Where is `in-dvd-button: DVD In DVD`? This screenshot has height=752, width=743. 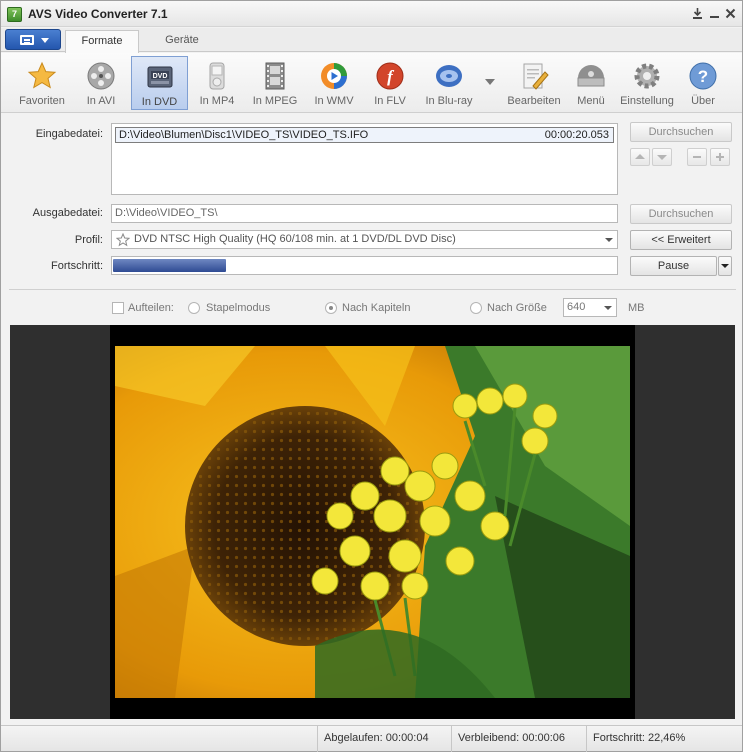
in-dvd-button: DVD In DVD is located at coordinates (159, 83).